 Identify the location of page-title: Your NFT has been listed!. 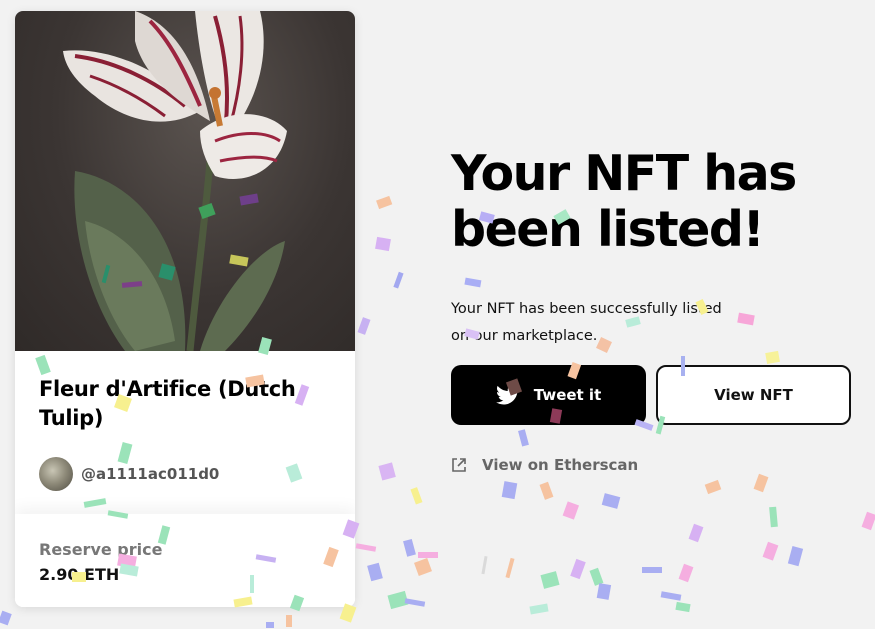
(624, 201).